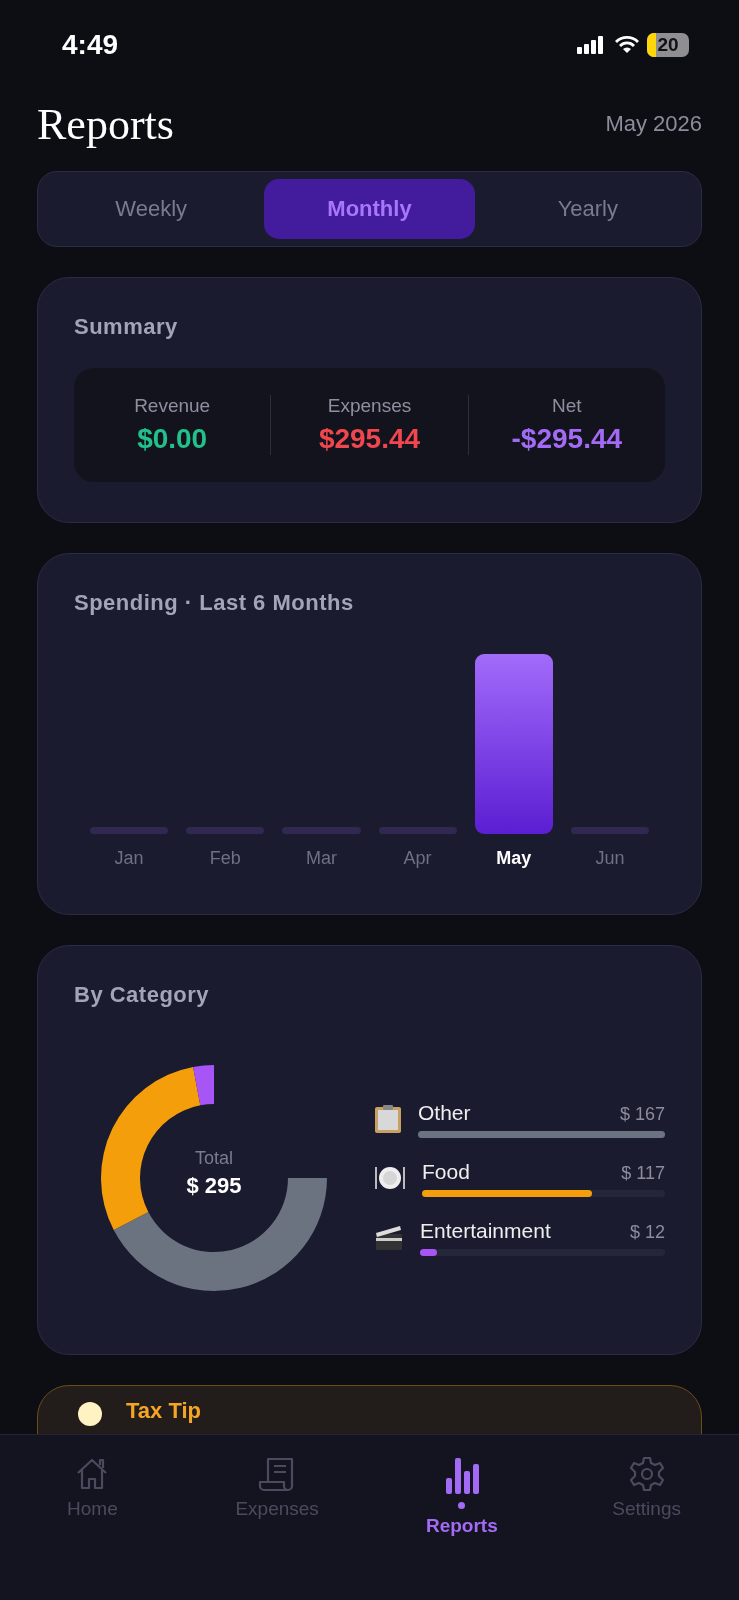 The height and width of the screenshot is (1600, 739). I want to click on battery-icon: 20, so click(668, 45).